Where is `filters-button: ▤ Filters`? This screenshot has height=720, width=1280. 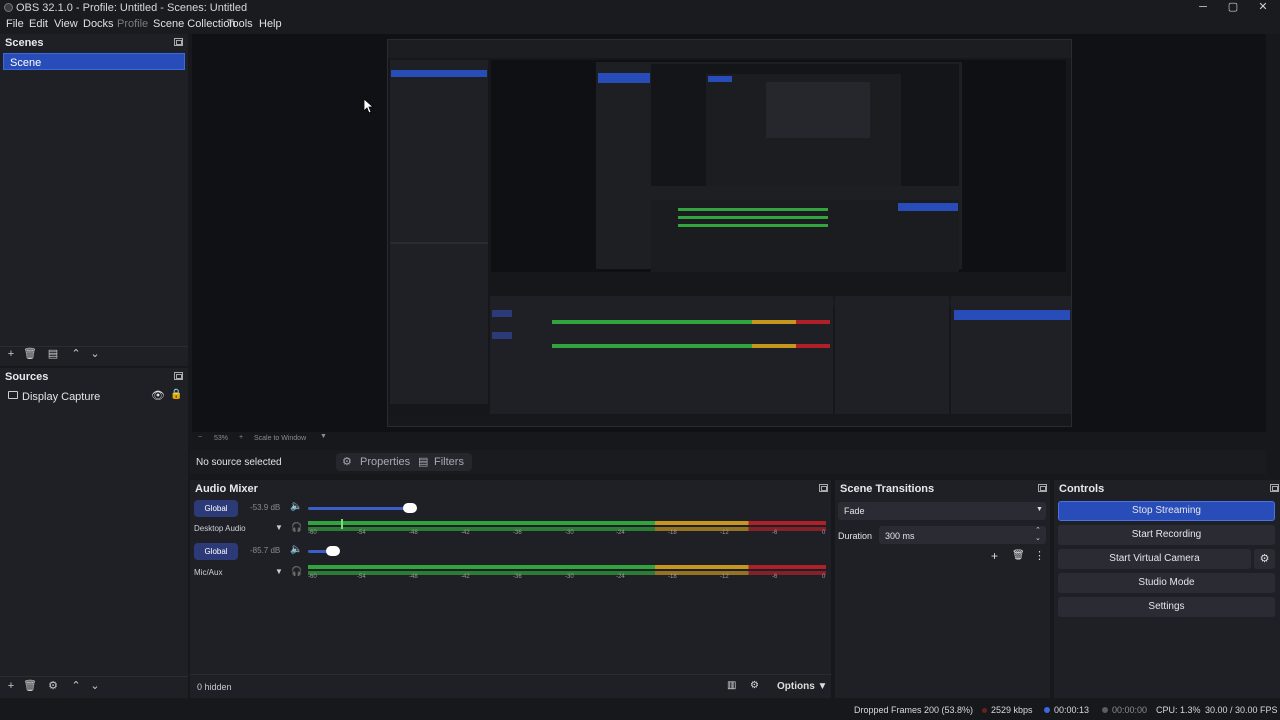 filters-button: ▤ Filters is located at coordinates (442, 462).